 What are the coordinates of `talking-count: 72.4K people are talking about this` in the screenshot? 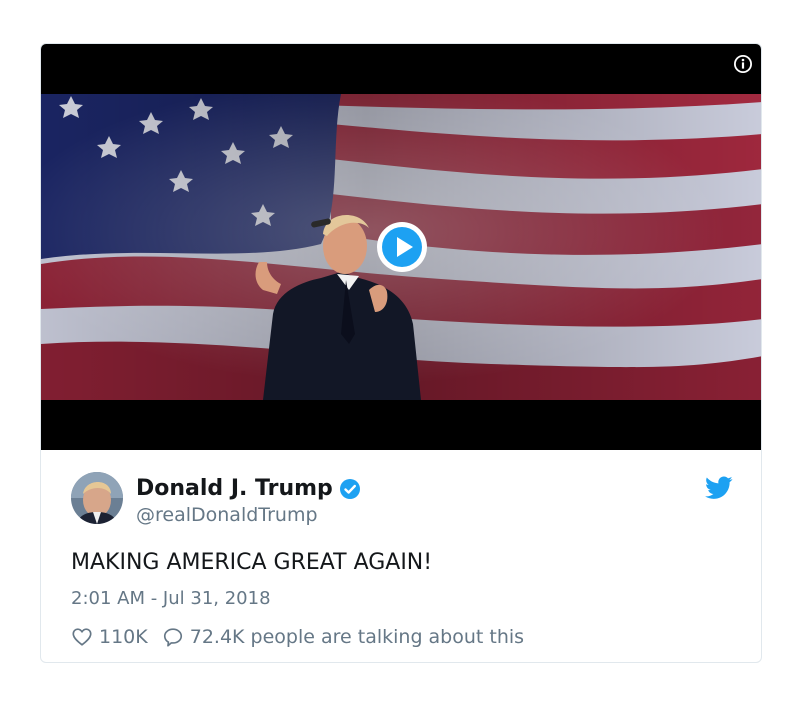 It's located at (357, 637).